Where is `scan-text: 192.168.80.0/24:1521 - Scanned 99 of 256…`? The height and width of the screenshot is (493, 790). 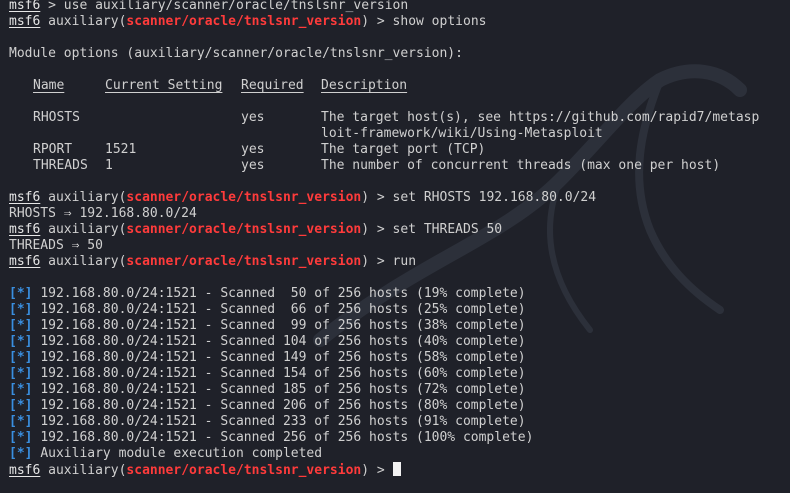 scan-text: 192.168.80.0/24:1521 - Scanned 99 of 256… is located at coordinates (283, 325).